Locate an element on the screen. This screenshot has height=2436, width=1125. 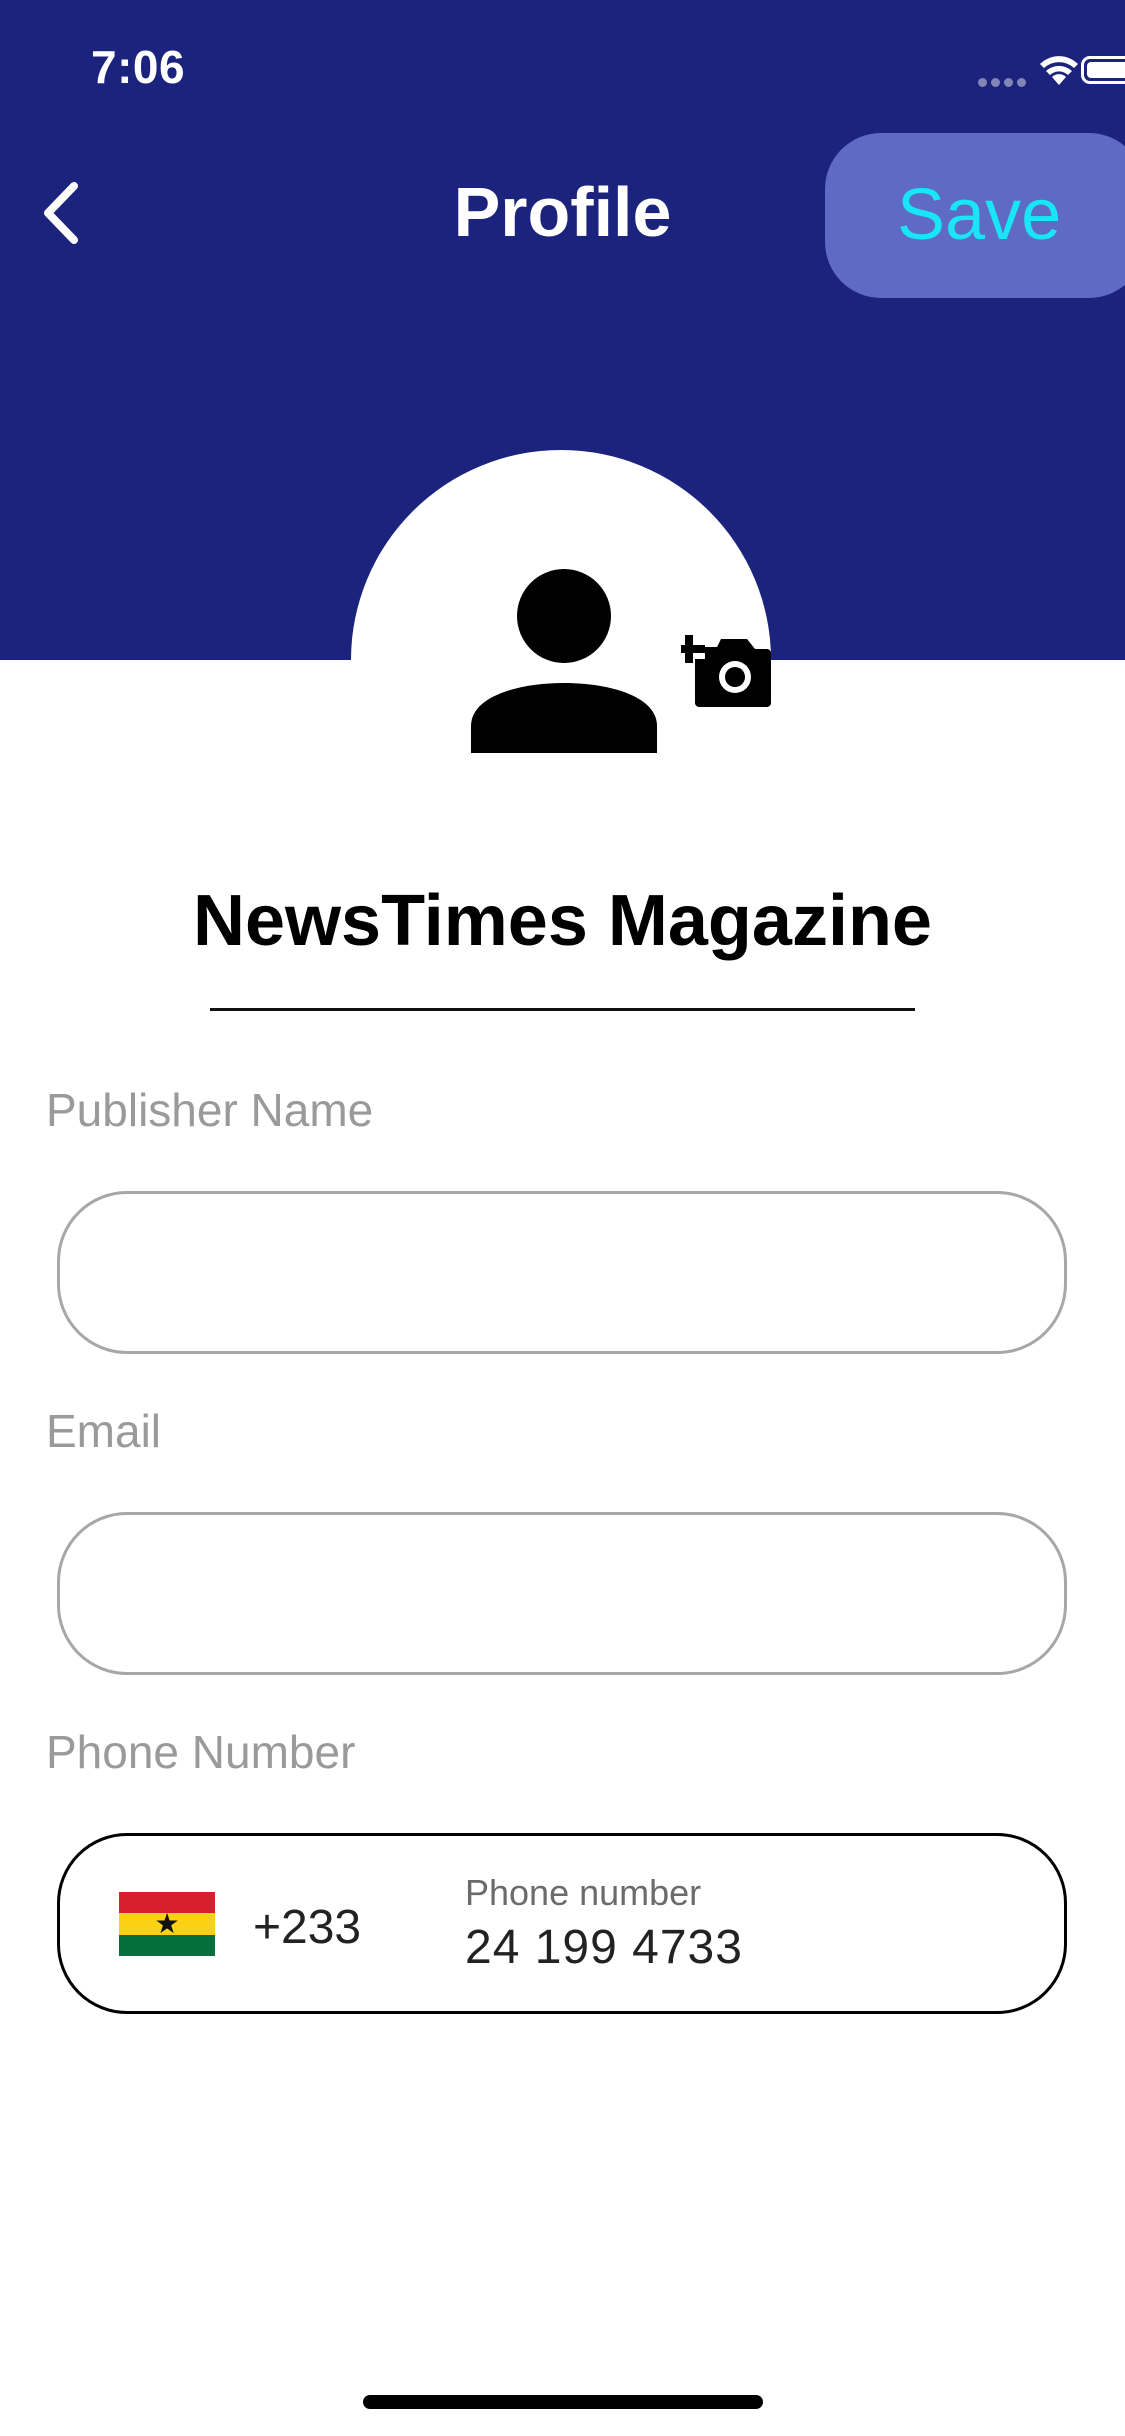
battery-icon is located at coordinates (1103, 70).